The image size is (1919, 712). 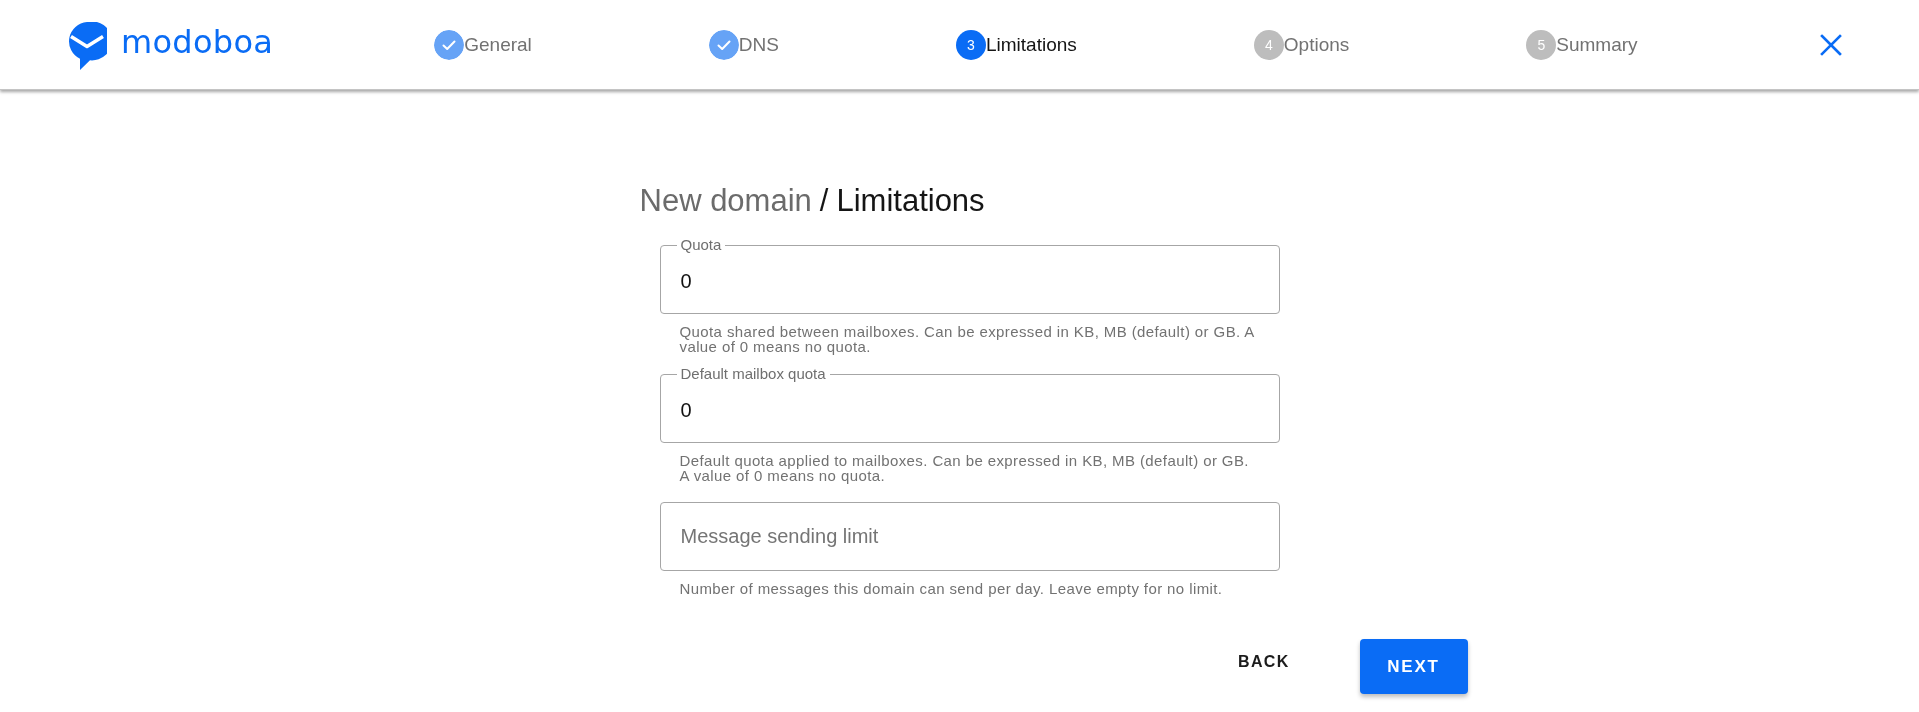 I want to click on step-number: 5, so click(x=1541, y=44).